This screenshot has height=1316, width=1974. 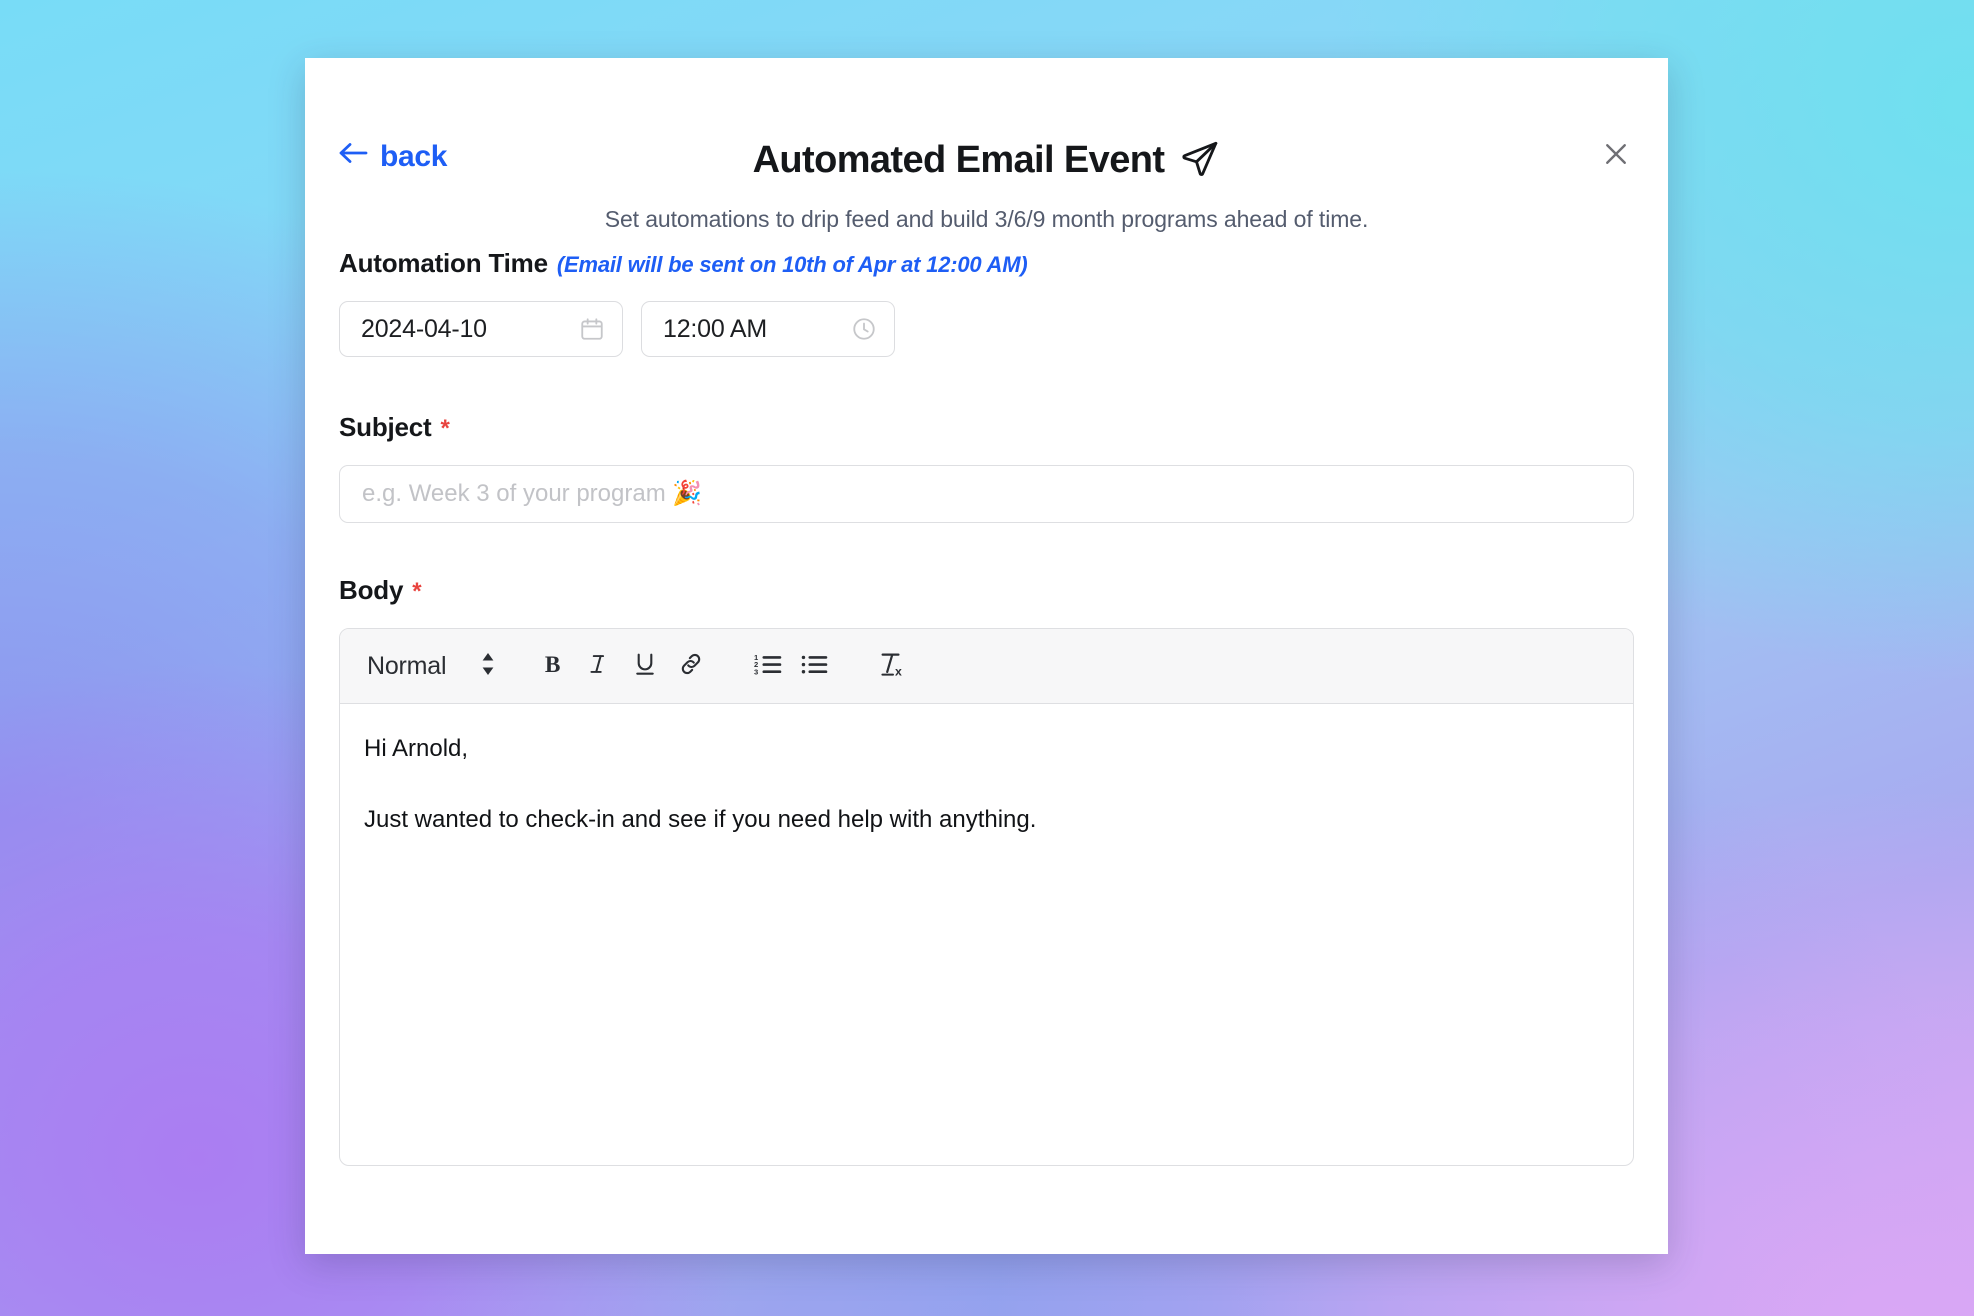 I want to click on ordered-list-button: 1 2 3, so click(x=769, y=666).